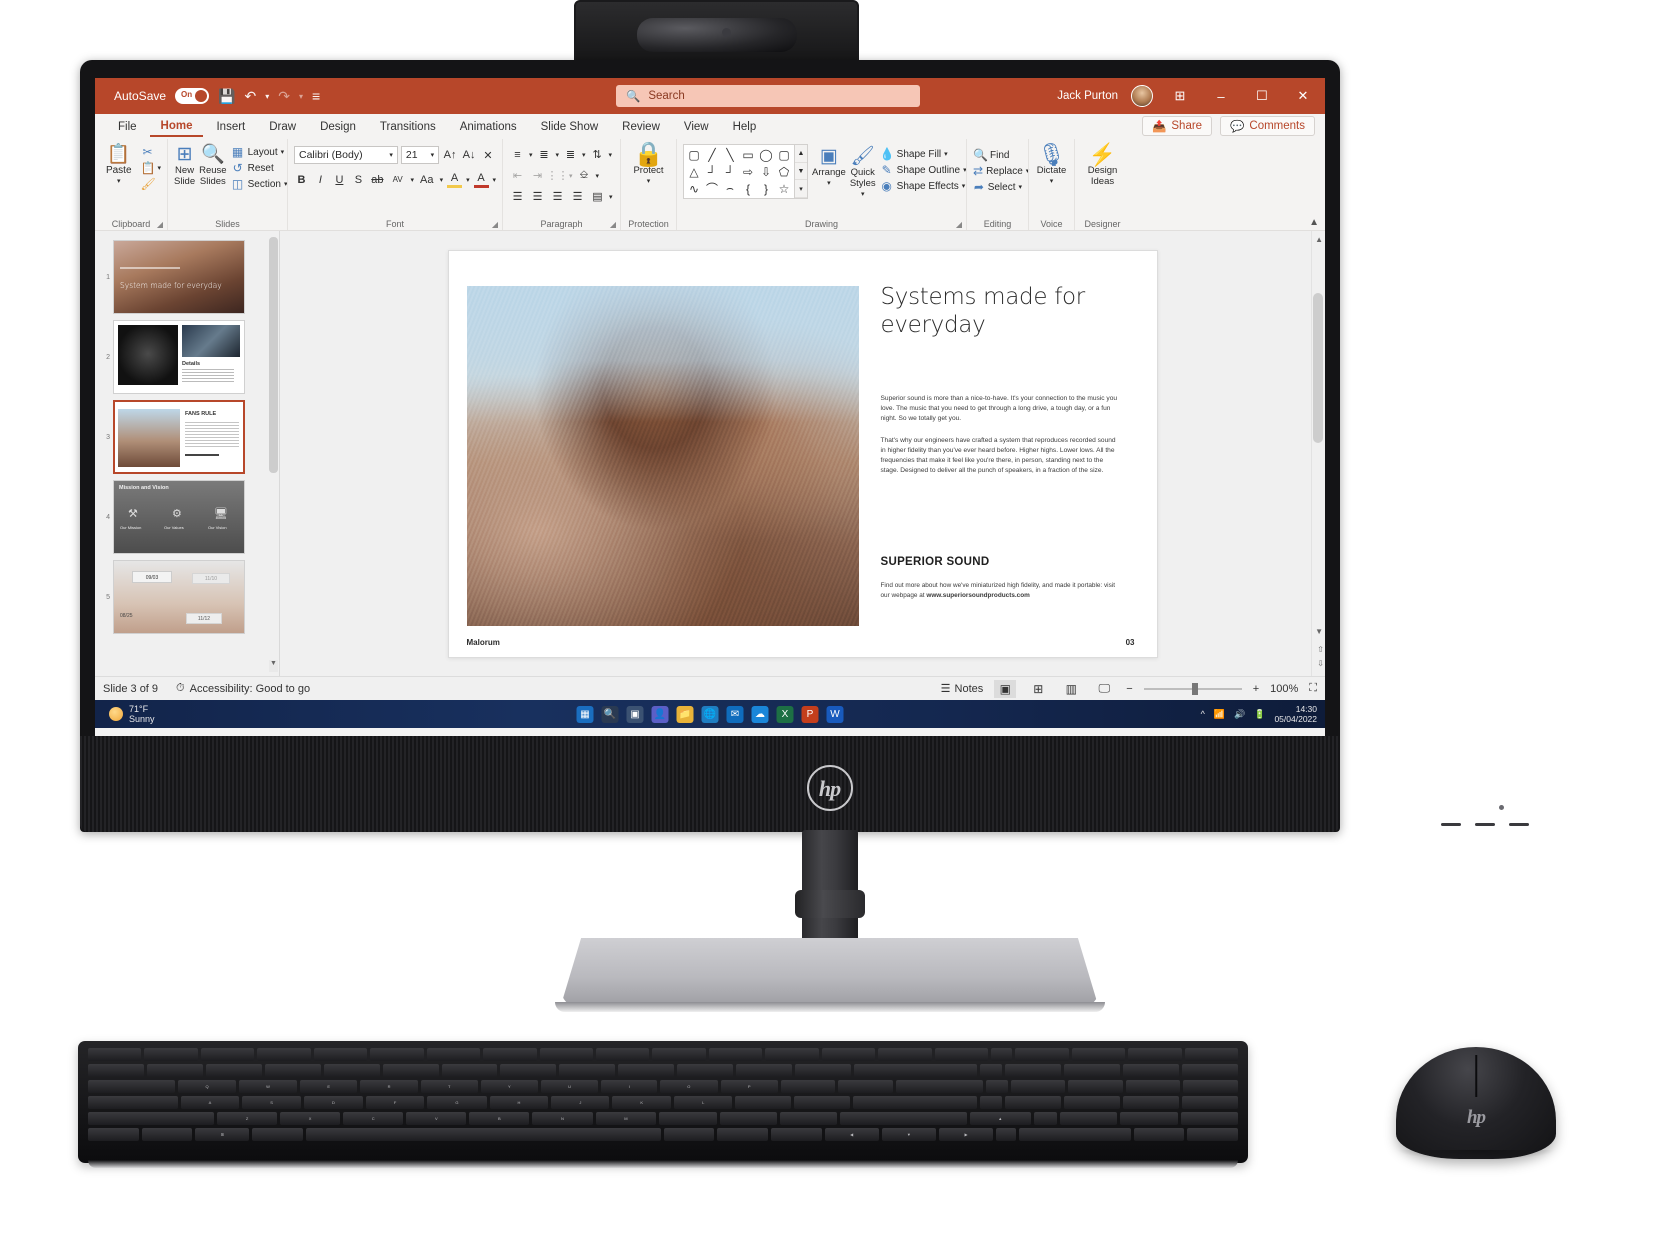 This screenshot has height=1246, width=1659. What do you see at coordinates (1129, 689) in the screenshot?
I see `zoom-out-icon: −` at bounding box center [1129, 689].